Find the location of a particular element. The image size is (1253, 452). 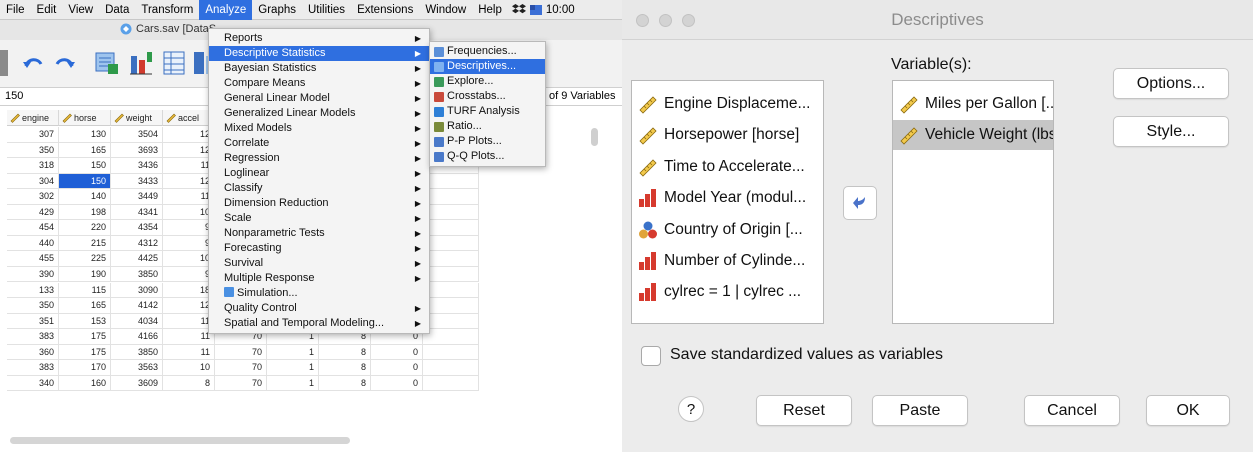

vertical-scrollbar is located at coordinates (594, 137).